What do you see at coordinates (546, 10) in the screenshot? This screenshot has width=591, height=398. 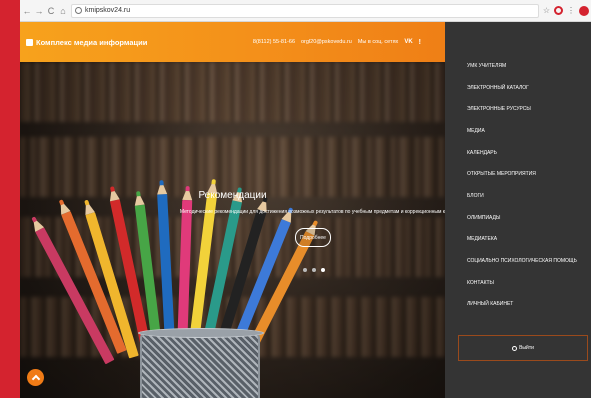 I see `star-icon: ☆` at bounding box center [546, 10].